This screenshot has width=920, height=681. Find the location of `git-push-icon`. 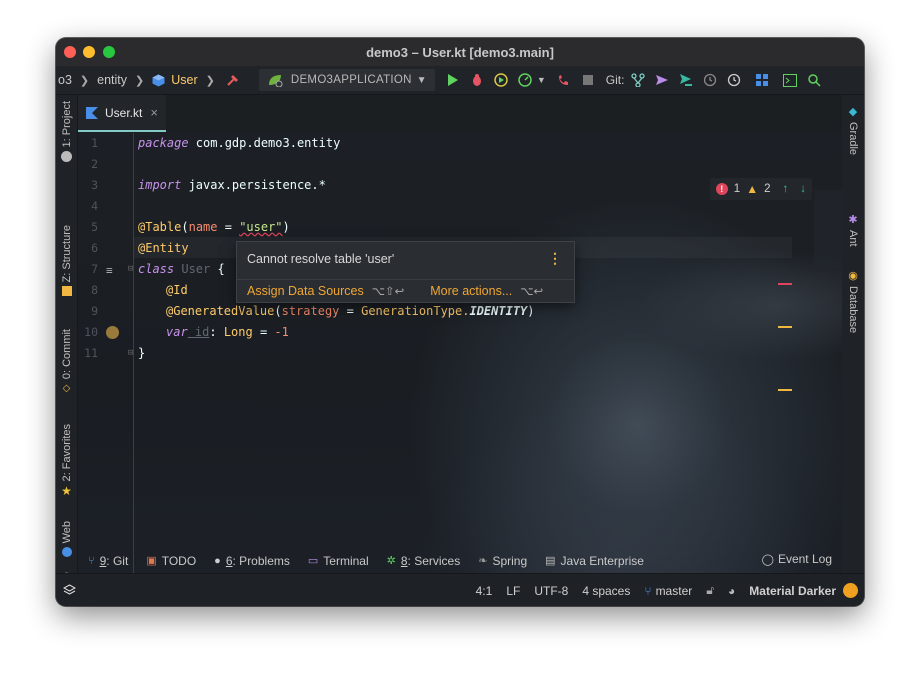

git-push-icon is located at coordinates (686, 80).